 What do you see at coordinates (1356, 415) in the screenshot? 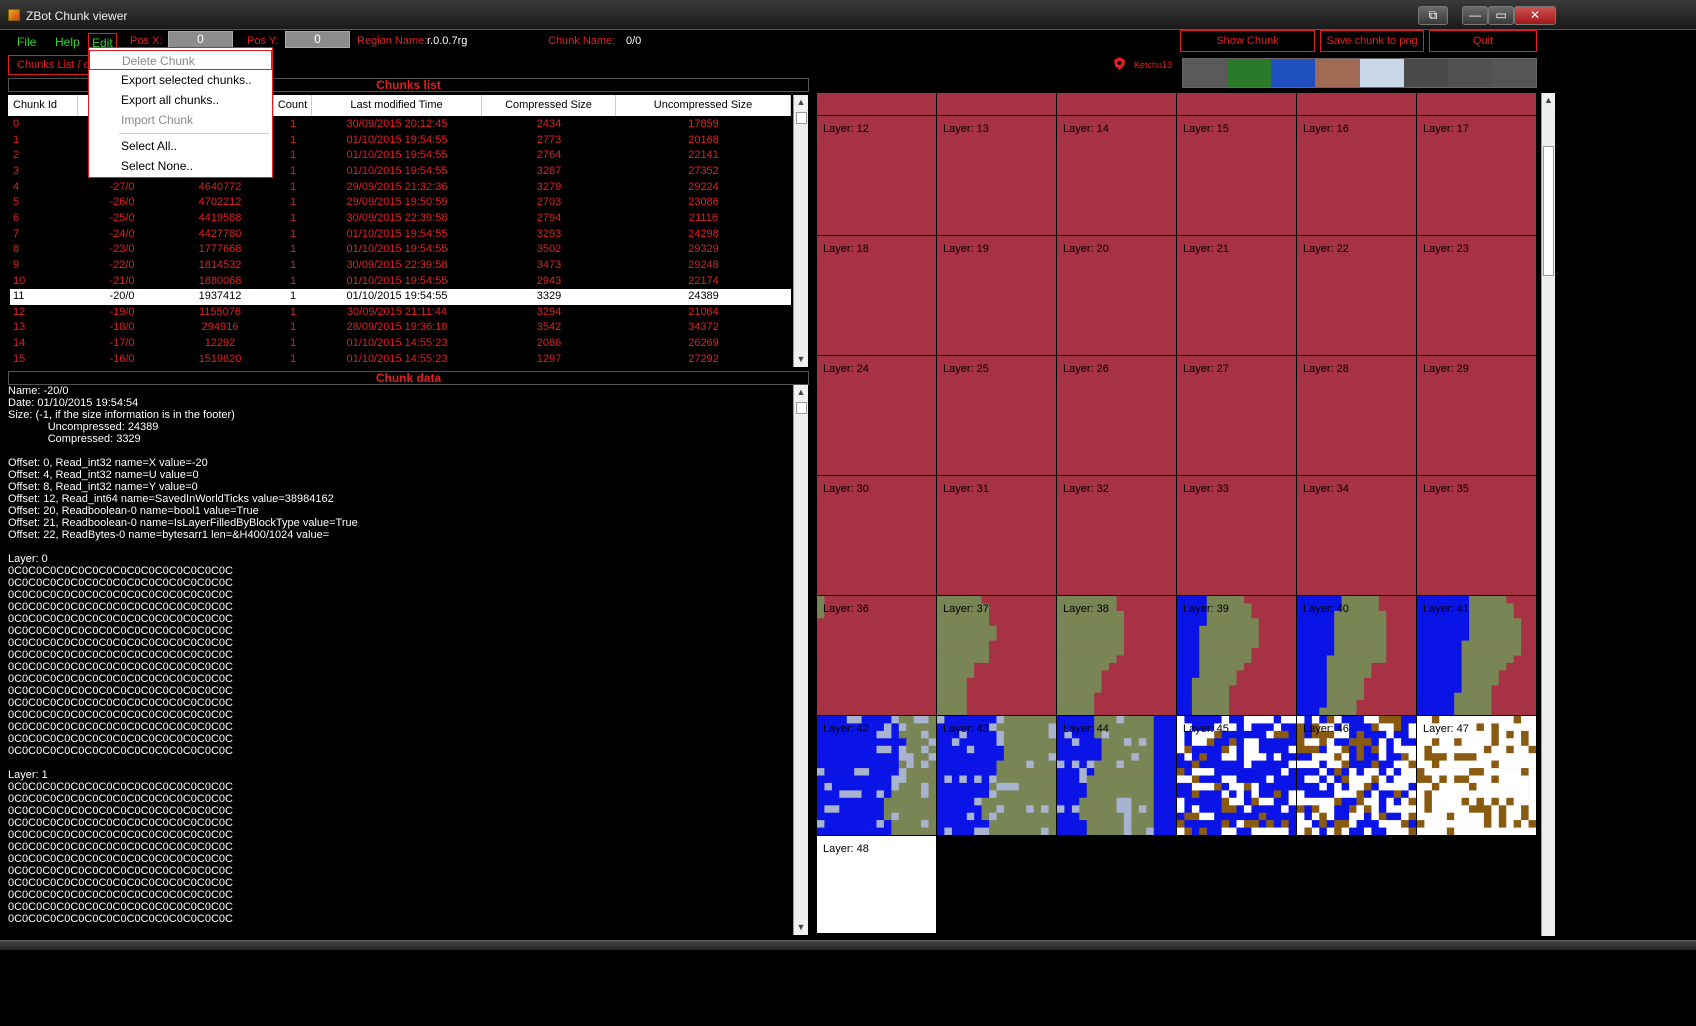
I see `layer-tile: Layer: 28` at bounding box center [1356, 415].